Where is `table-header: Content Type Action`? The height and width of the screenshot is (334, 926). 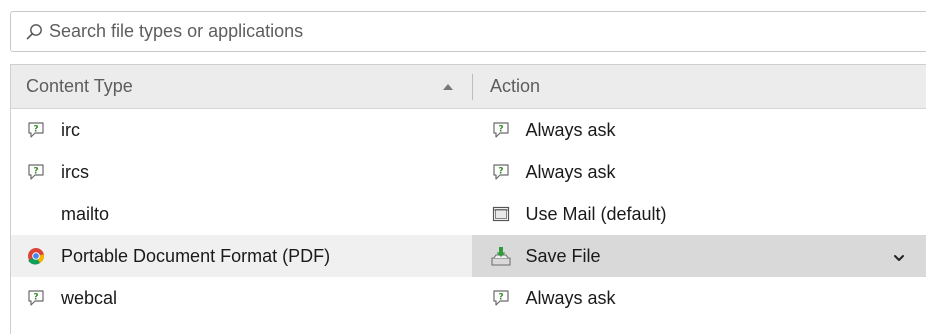
table-header: Content Type Action is located at coordinates (468, 87).